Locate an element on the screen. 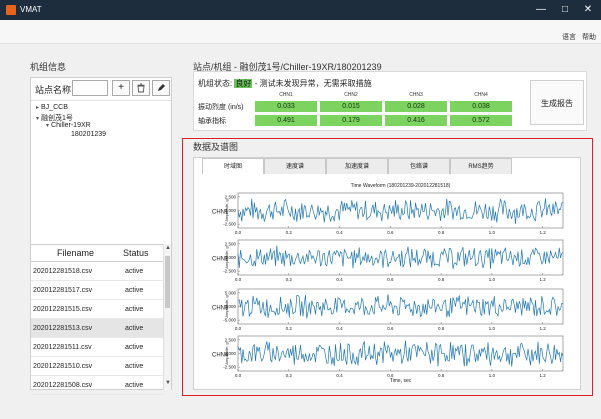  title-bar: VMAT — □ ✕ is located at coordinates (300, 10).